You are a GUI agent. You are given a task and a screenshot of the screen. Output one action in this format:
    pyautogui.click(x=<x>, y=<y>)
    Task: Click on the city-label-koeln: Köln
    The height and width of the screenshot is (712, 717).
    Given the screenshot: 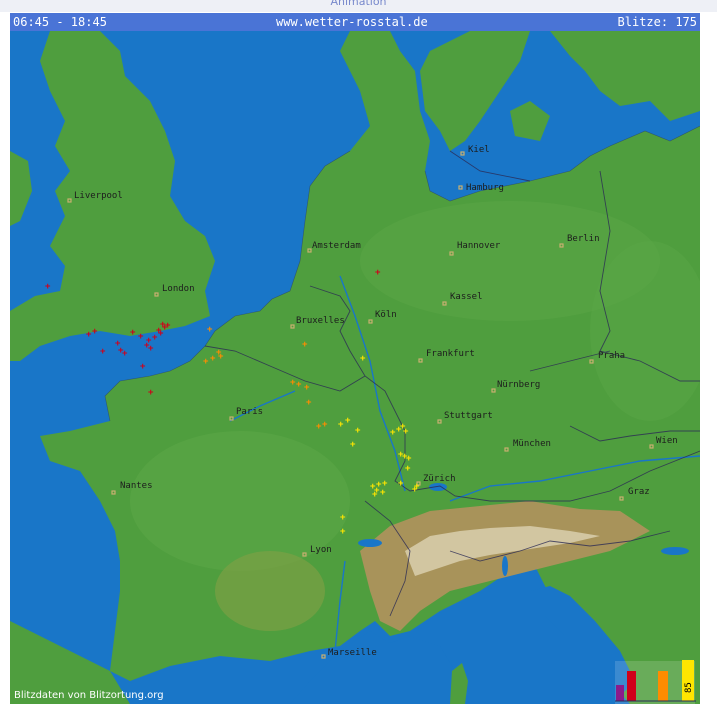 What is the action you would take?
    pyautogui.click(x=386, y=315)
    